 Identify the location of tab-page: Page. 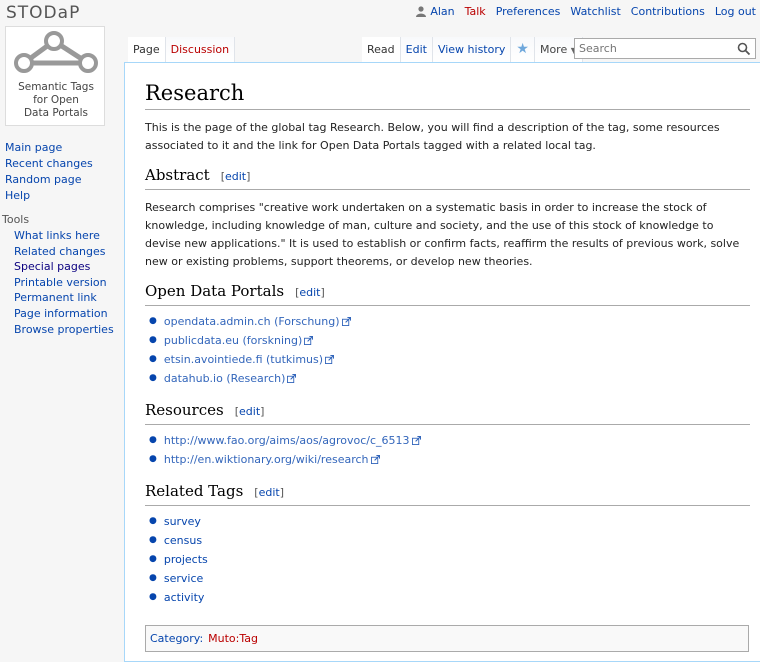
(147, 49).